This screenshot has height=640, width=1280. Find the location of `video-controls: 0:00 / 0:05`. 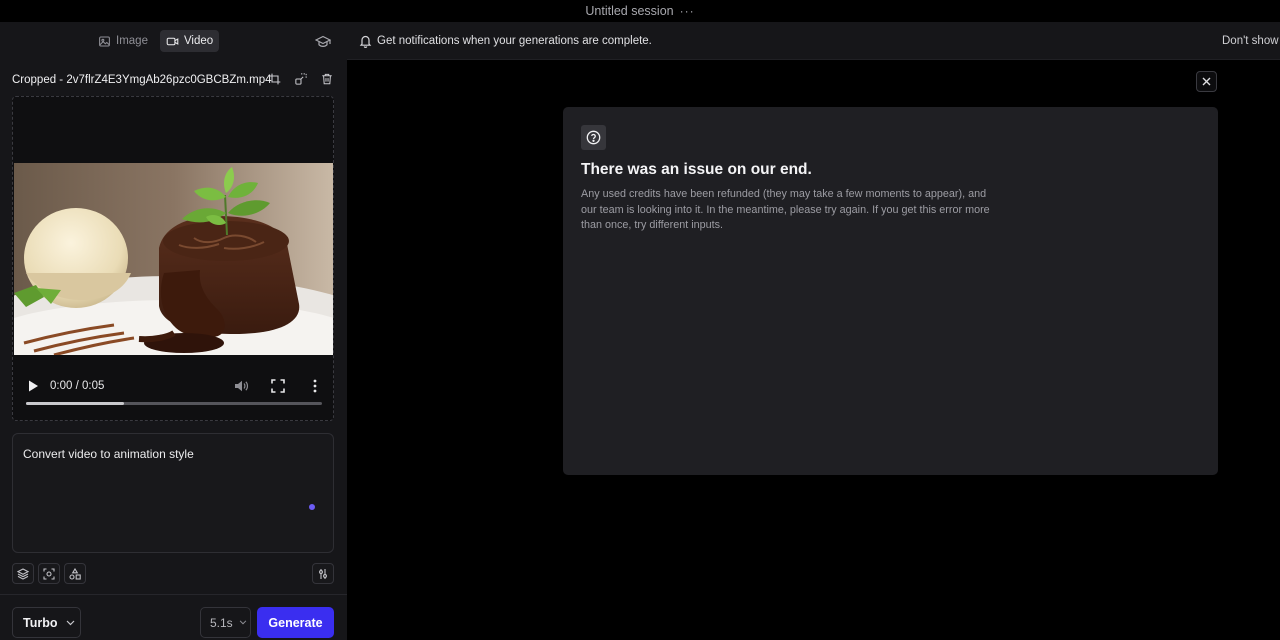

video-controls: 0:00 / 0:05 is located at coordinates (173, 392).